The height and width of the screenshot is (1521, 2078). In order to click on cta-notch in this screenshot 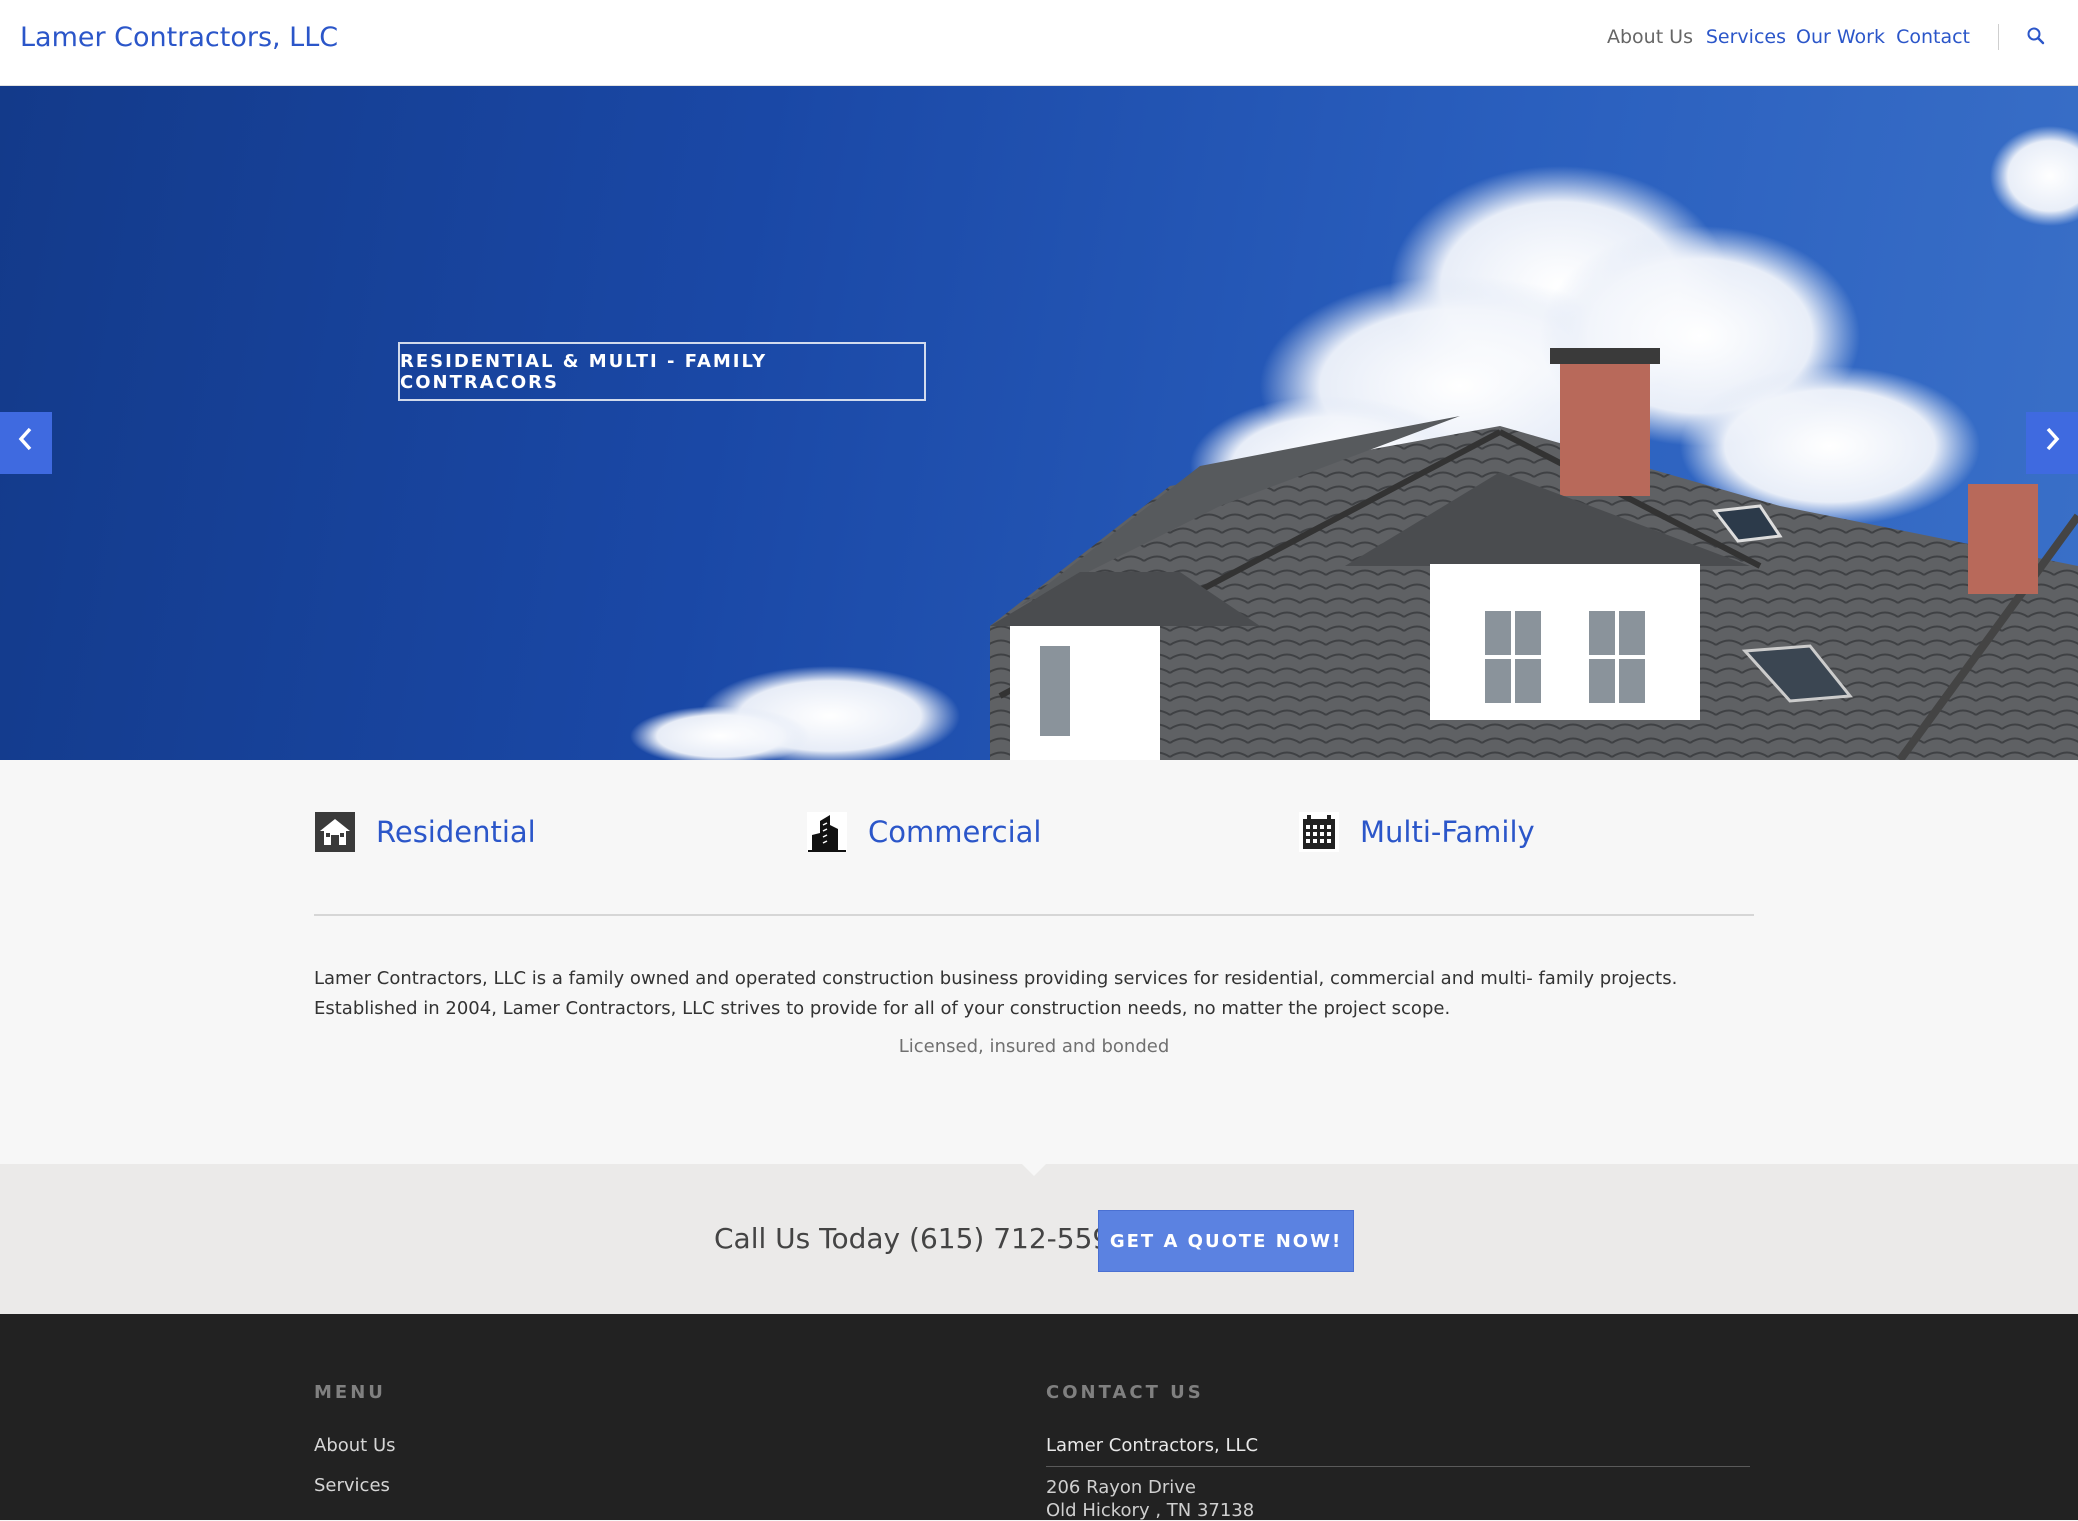, I will do `click(1034, 1170)`.